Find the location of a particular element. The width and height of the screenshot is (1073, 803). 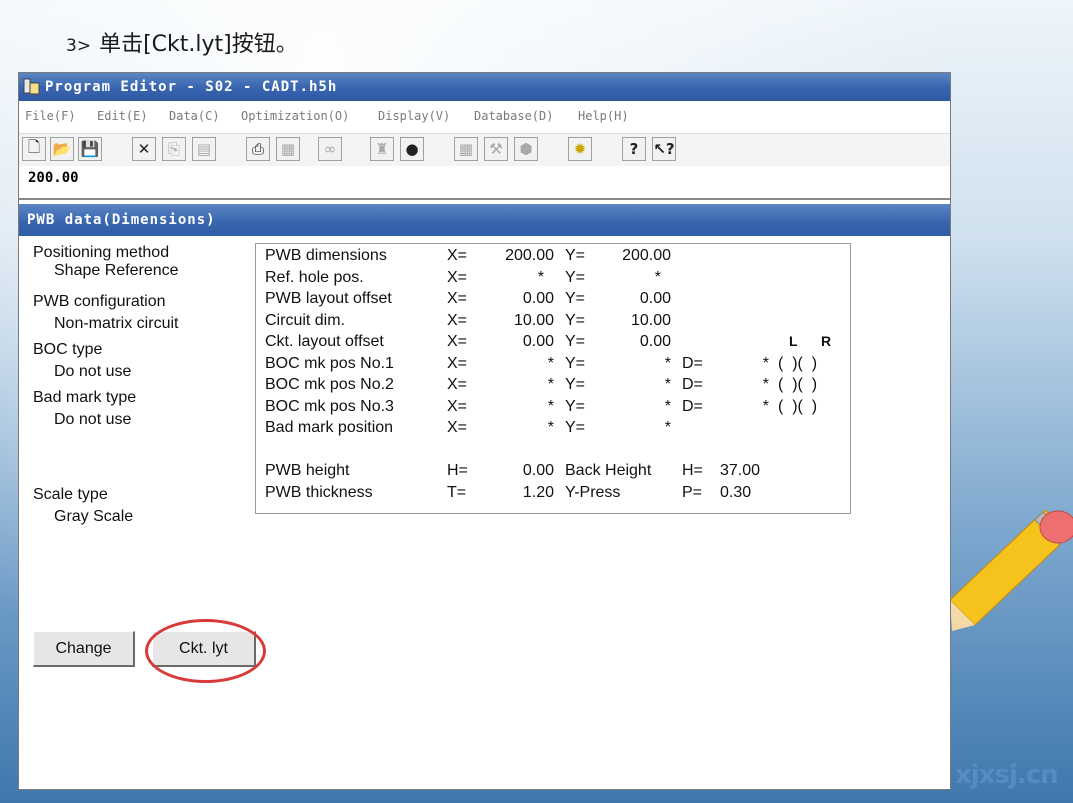

positioning-value: Shape Reference is located at coordinates (116, 270).